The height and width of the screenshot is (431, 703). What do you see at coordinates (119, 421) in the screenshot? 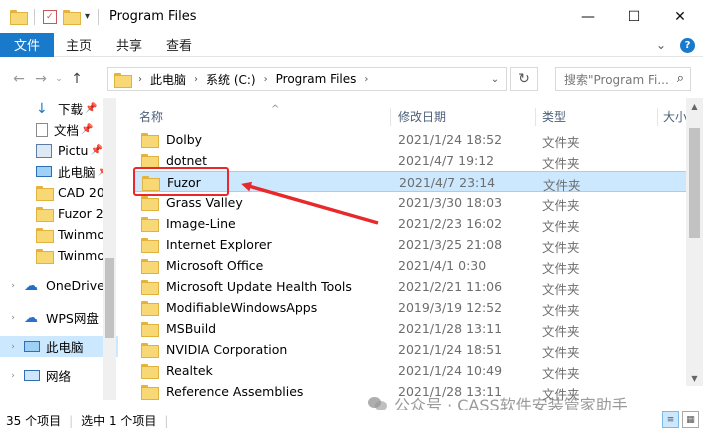
I see `selection-count: 选中 1 个项目` at bounding box center [119, 421].